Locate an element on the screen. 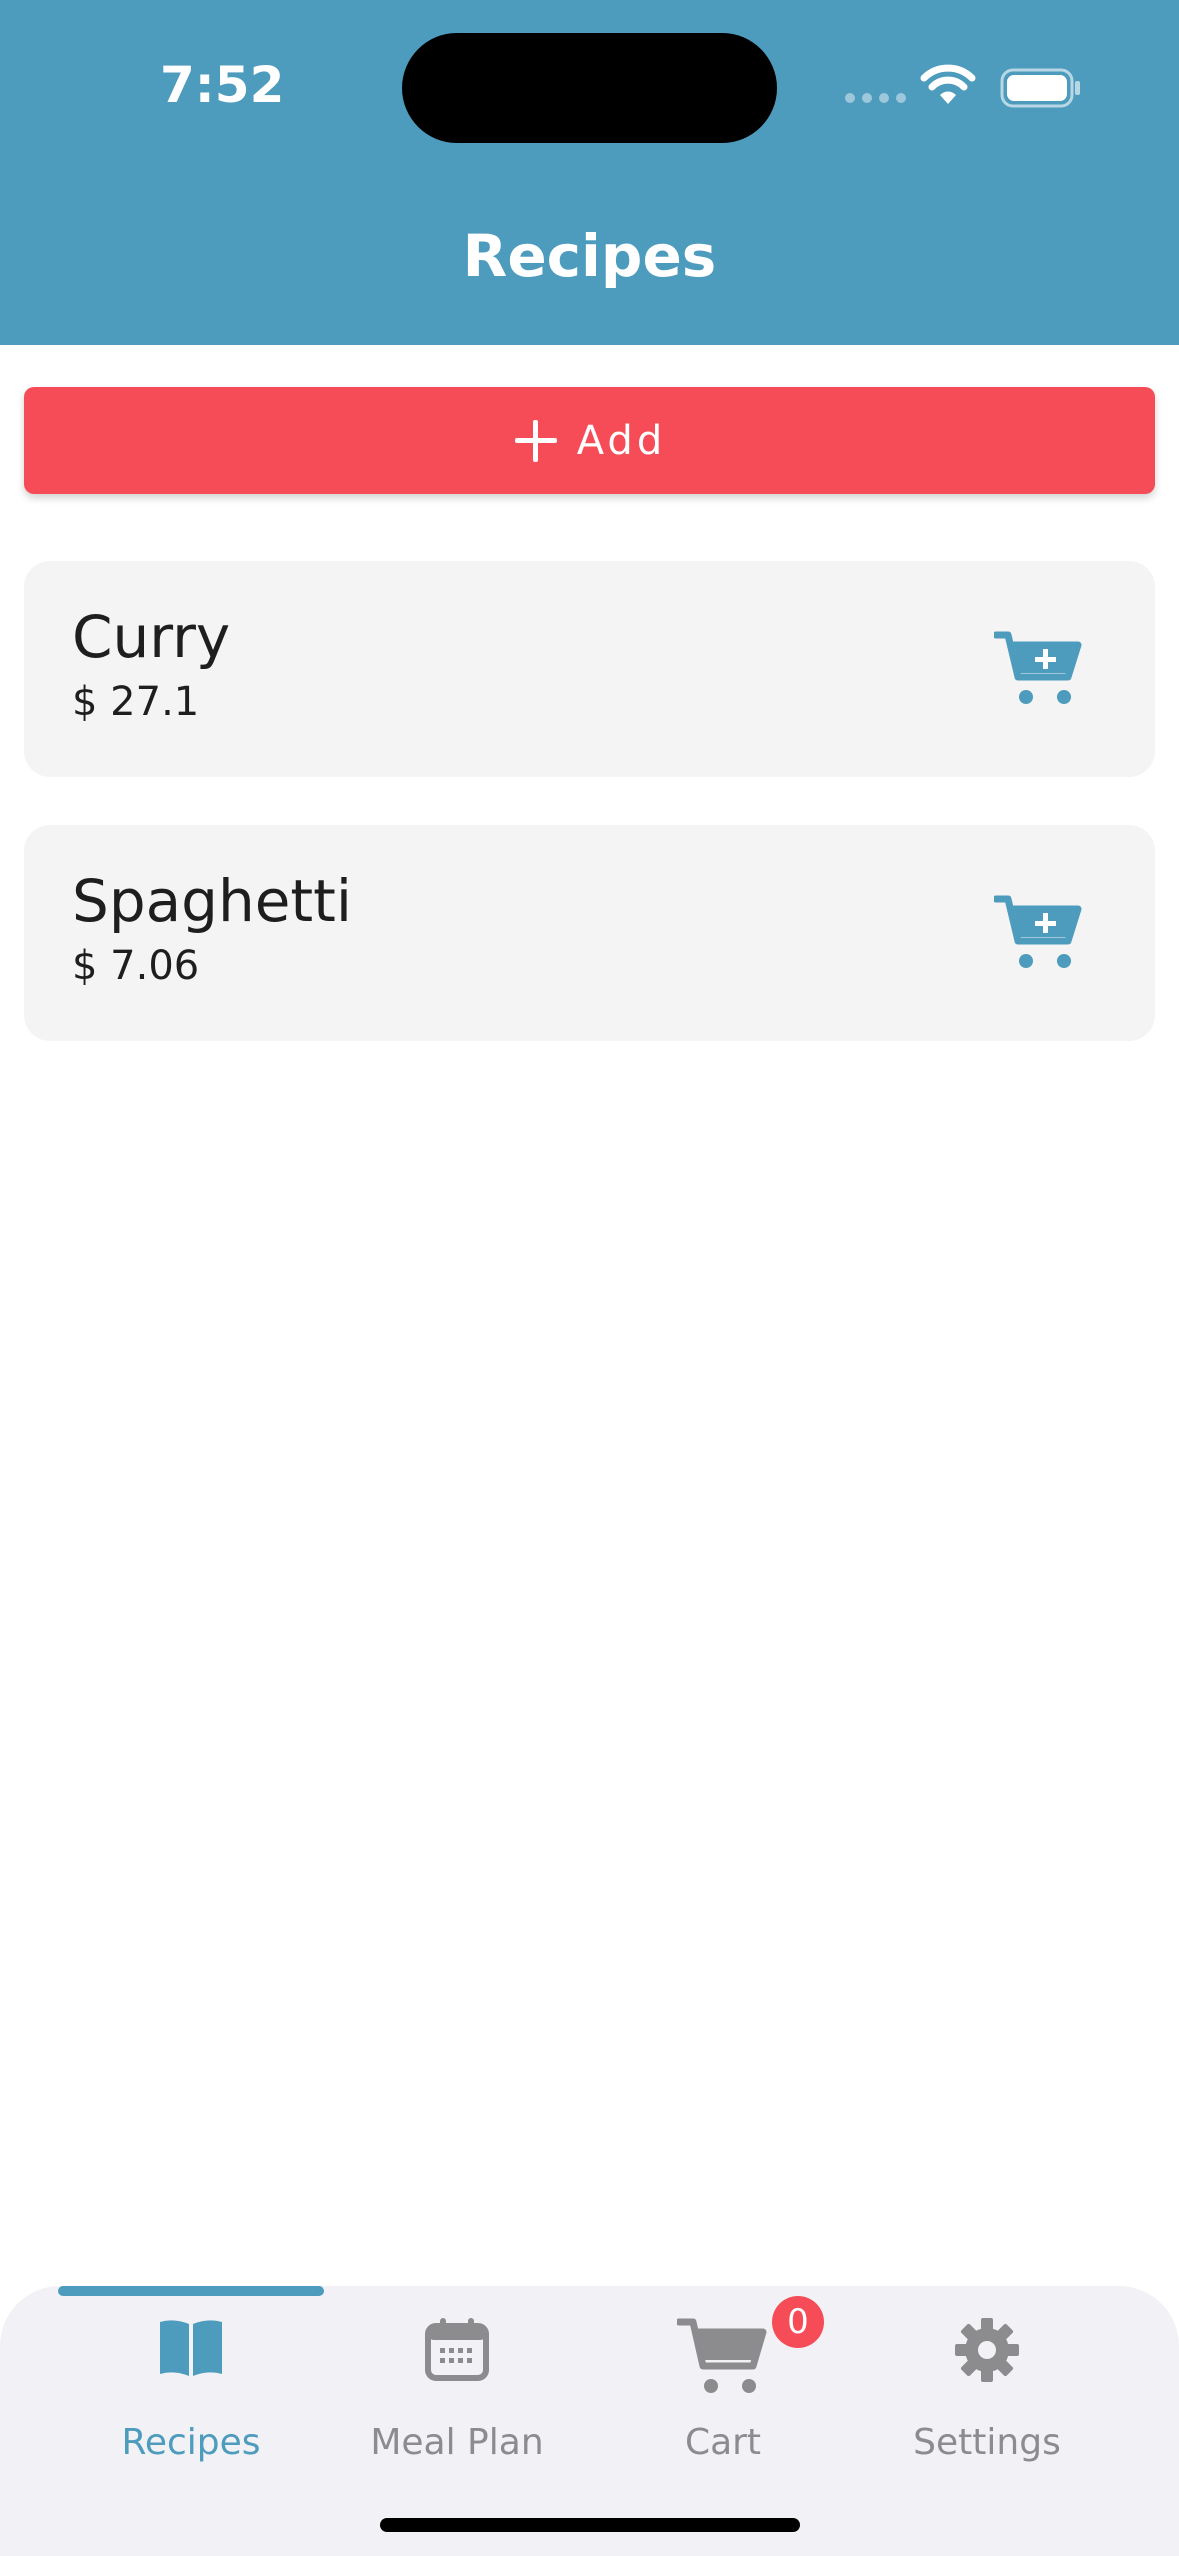 This screenshot has width=1179, height=2556. page-title: Recipes is located at coordinates (589, 256).